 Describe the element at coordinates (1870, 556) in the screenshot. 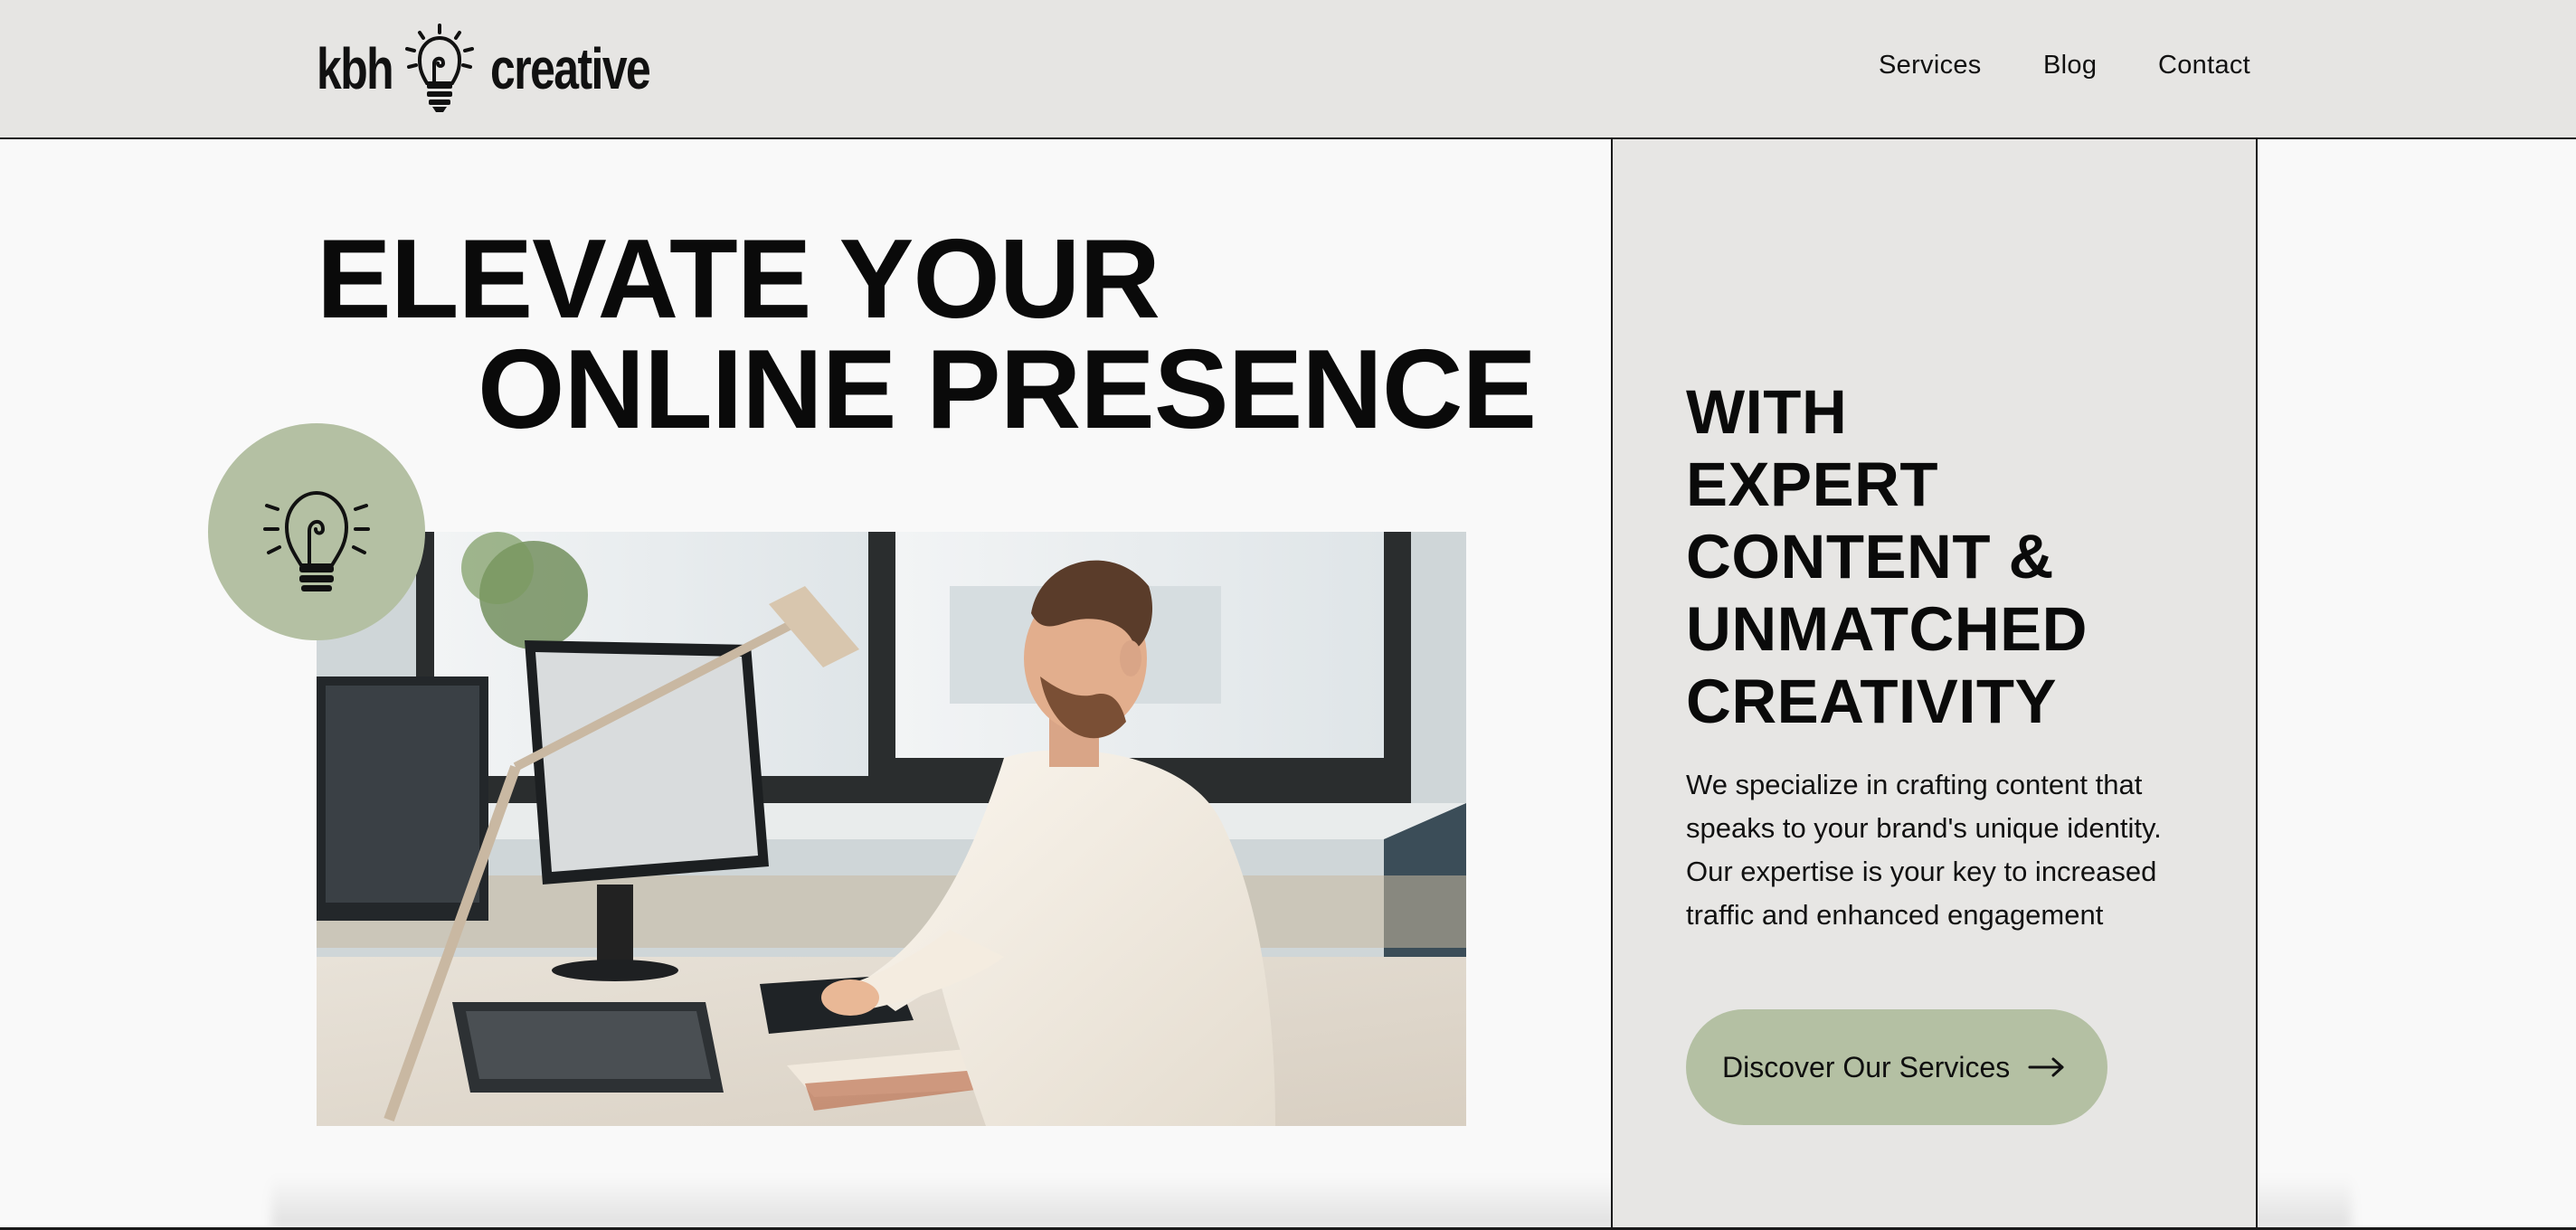

I see `panel-heading-line: CONTENT &` at that location.